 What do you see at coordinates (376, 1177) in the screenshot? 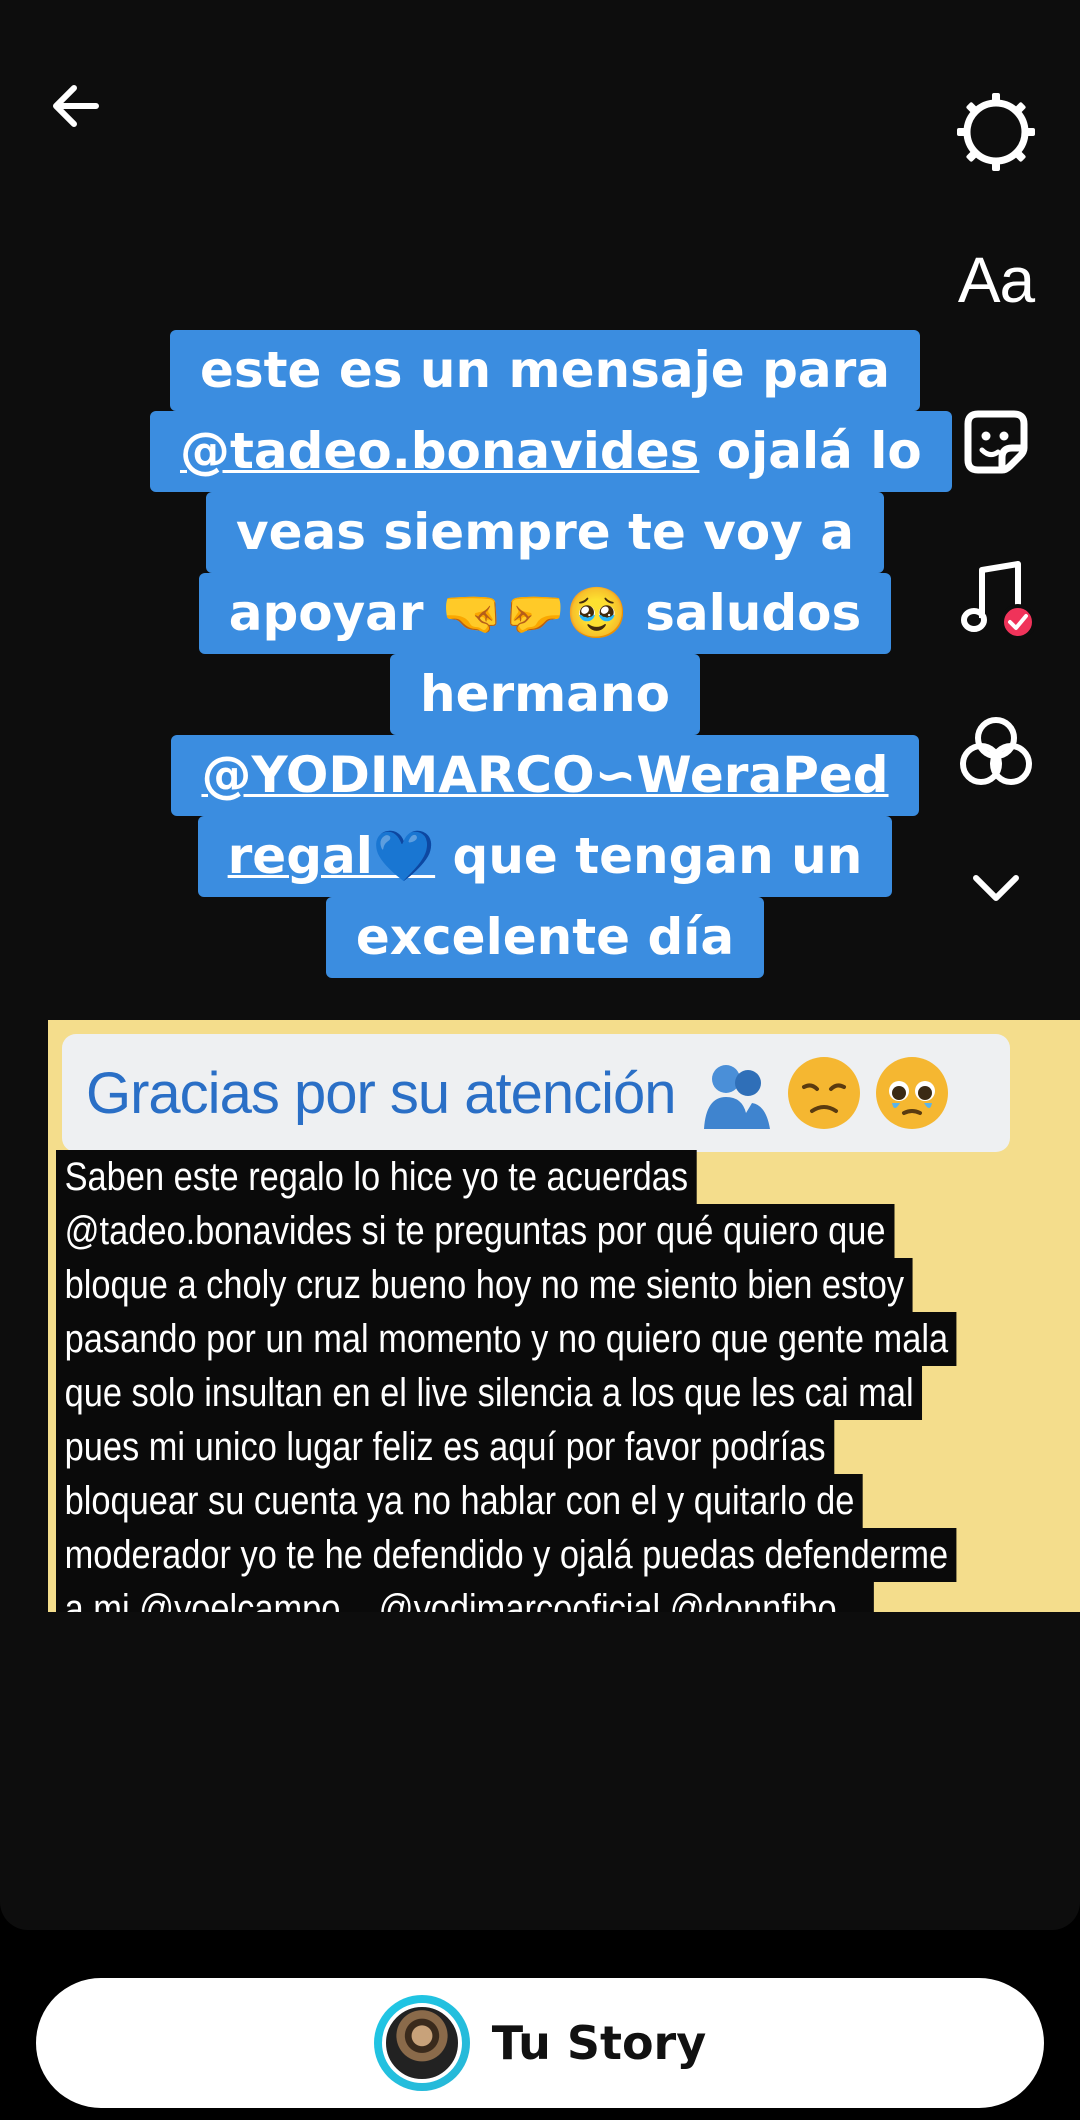
I see `card-body-line: Saben este regalo lo hice yo te acuerdas` at bounding box center [376, 1177].